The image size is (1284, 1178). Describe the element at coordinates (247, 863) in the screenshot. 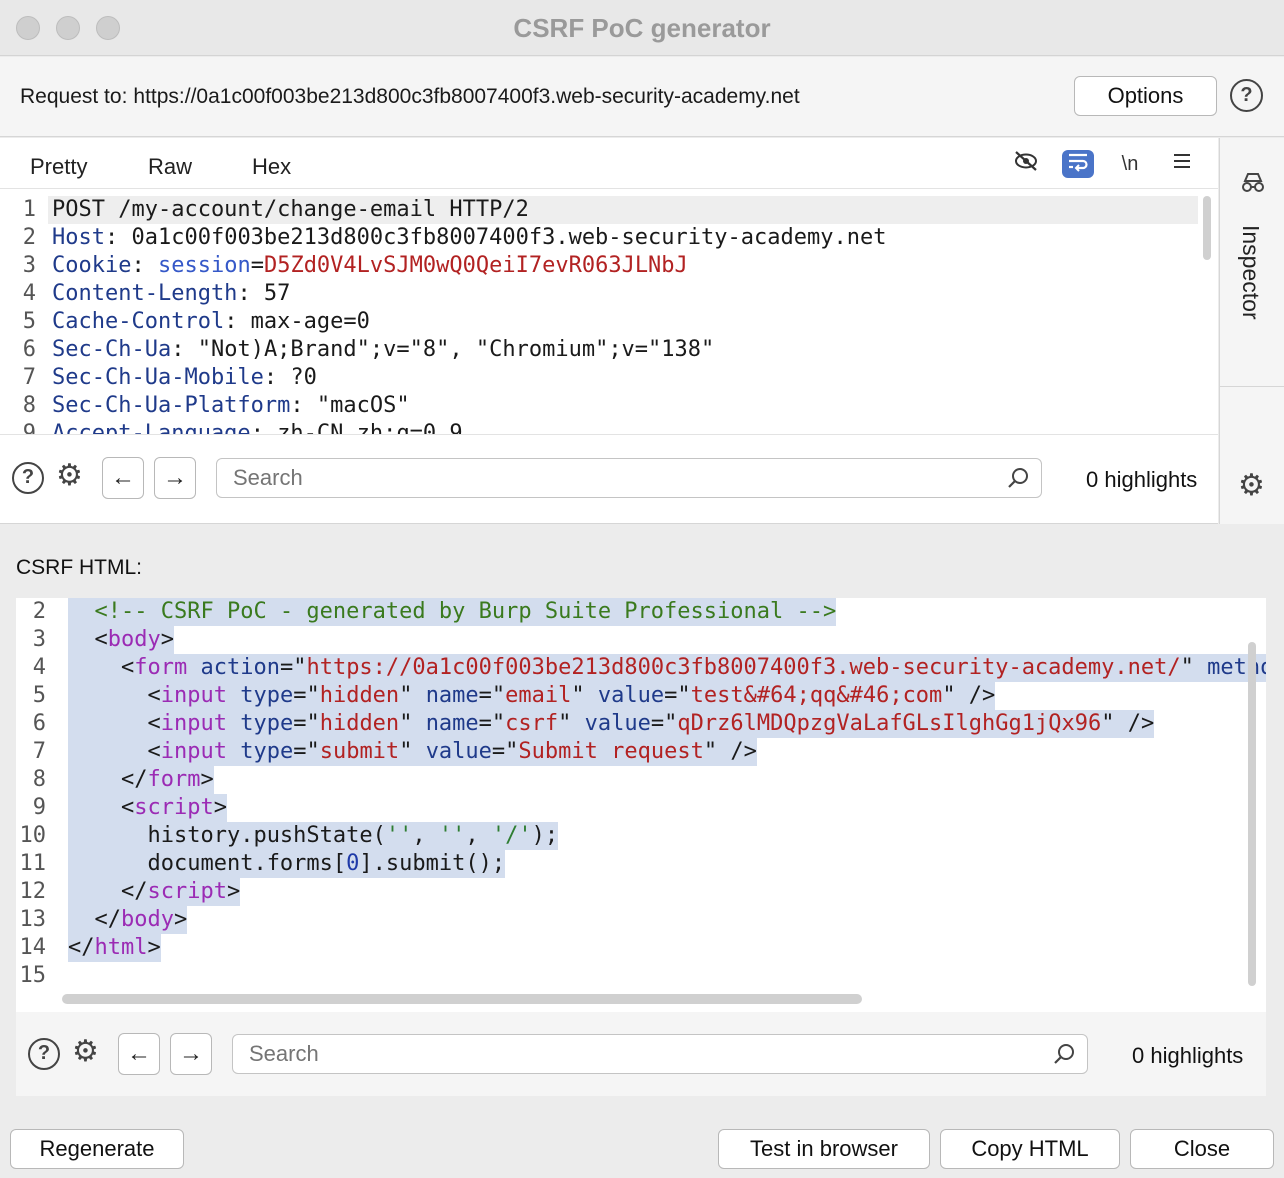

I see `submit-call: document.forms[` at that location.